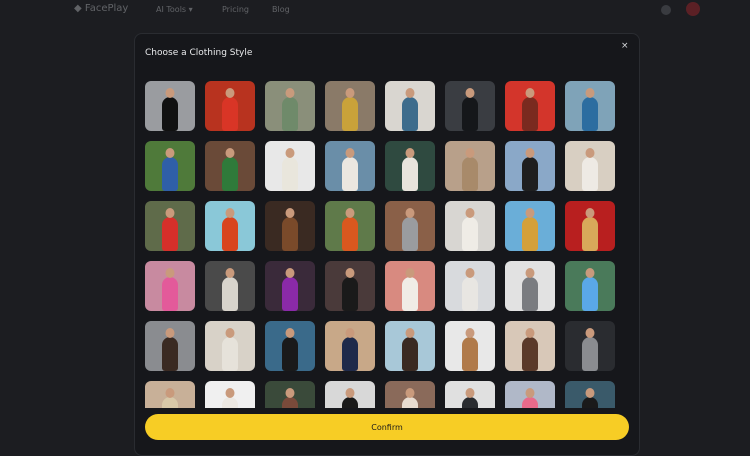  I want to click on app-logo: ◆ FacePlay, so click(101, 8).